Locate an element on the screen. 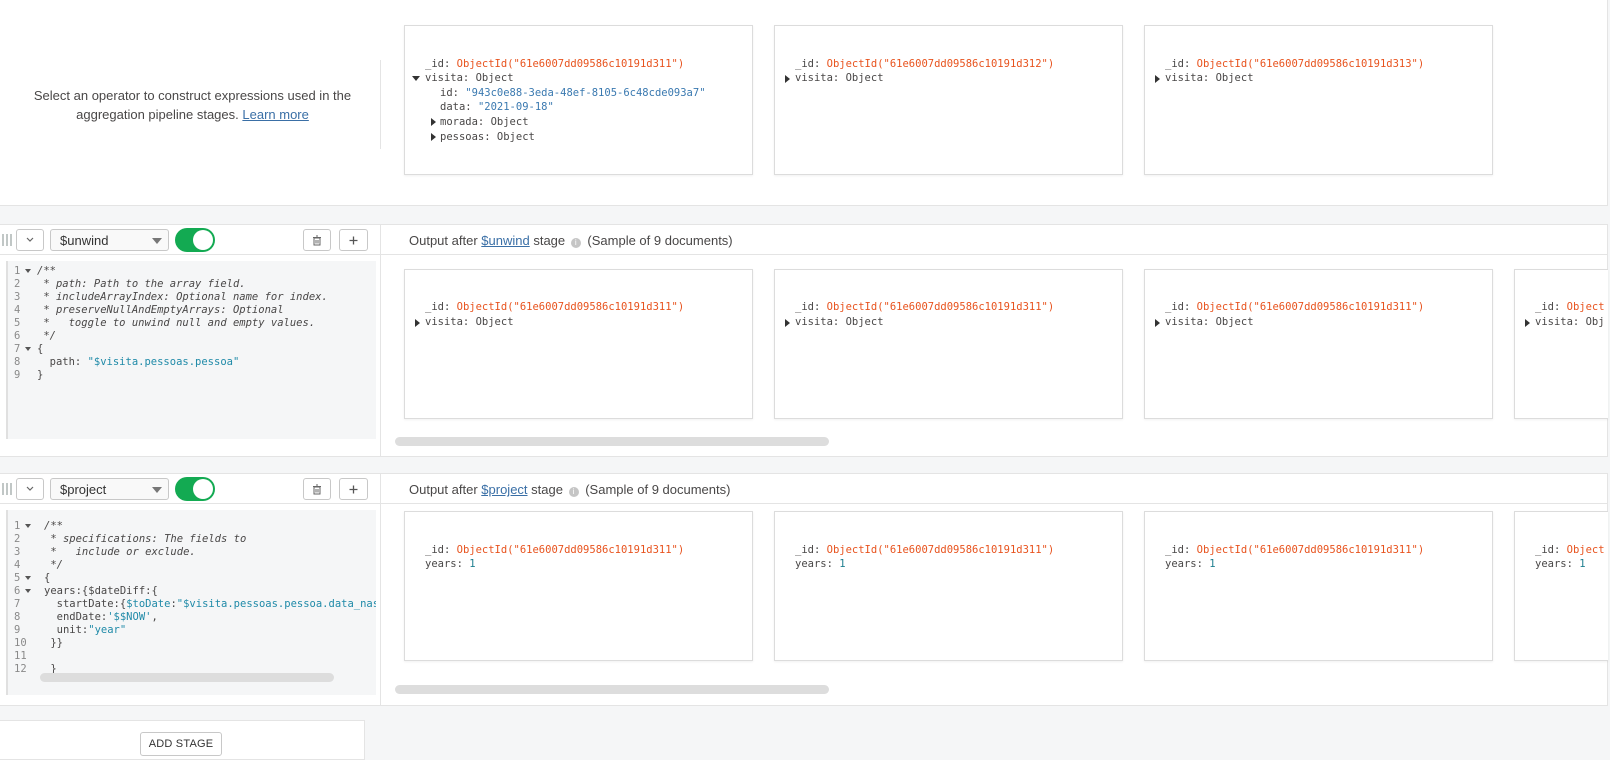  field-key: morada: is located at coordinates (462, 122).